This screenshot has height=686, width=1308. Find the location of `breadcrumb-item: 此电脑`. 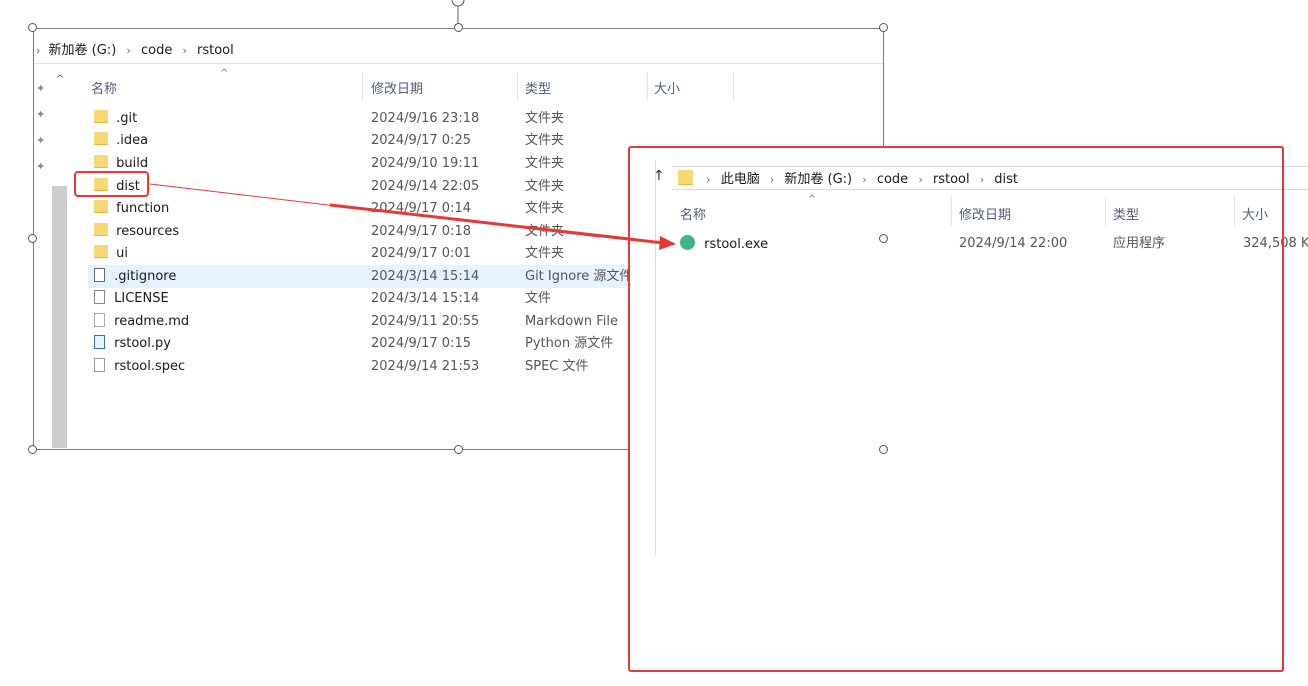

breadcrumb-item: 此电脑 is located at coordinates (740, 179).